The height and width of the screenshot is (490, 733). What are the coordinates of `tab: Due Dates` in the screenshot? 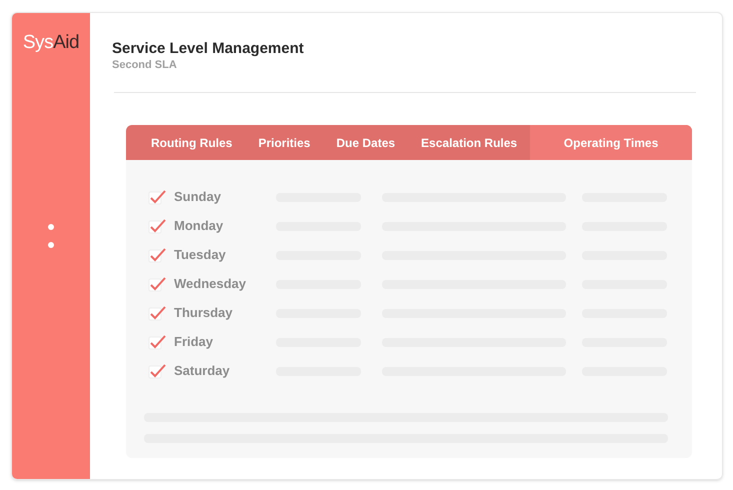 It's located at (365, 142).